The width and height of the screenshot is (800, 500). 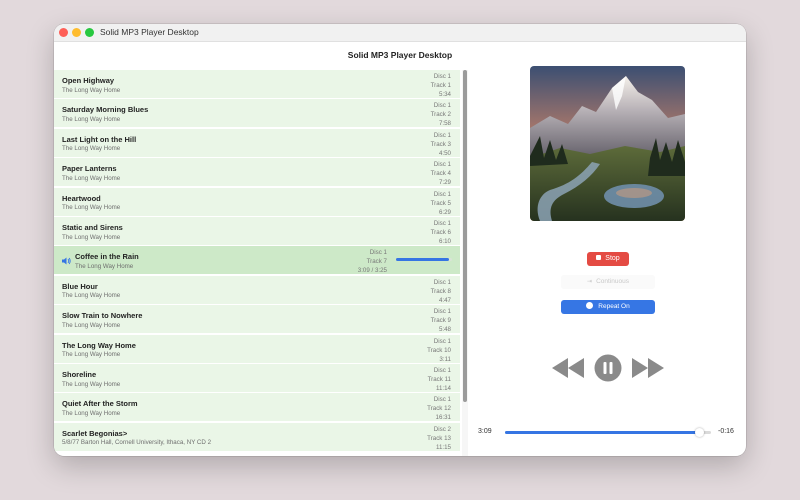 What do you see at coordinates (699, 432) in the screenshot?
I see `seek-bar-knob` at bounding box center [699, 432].